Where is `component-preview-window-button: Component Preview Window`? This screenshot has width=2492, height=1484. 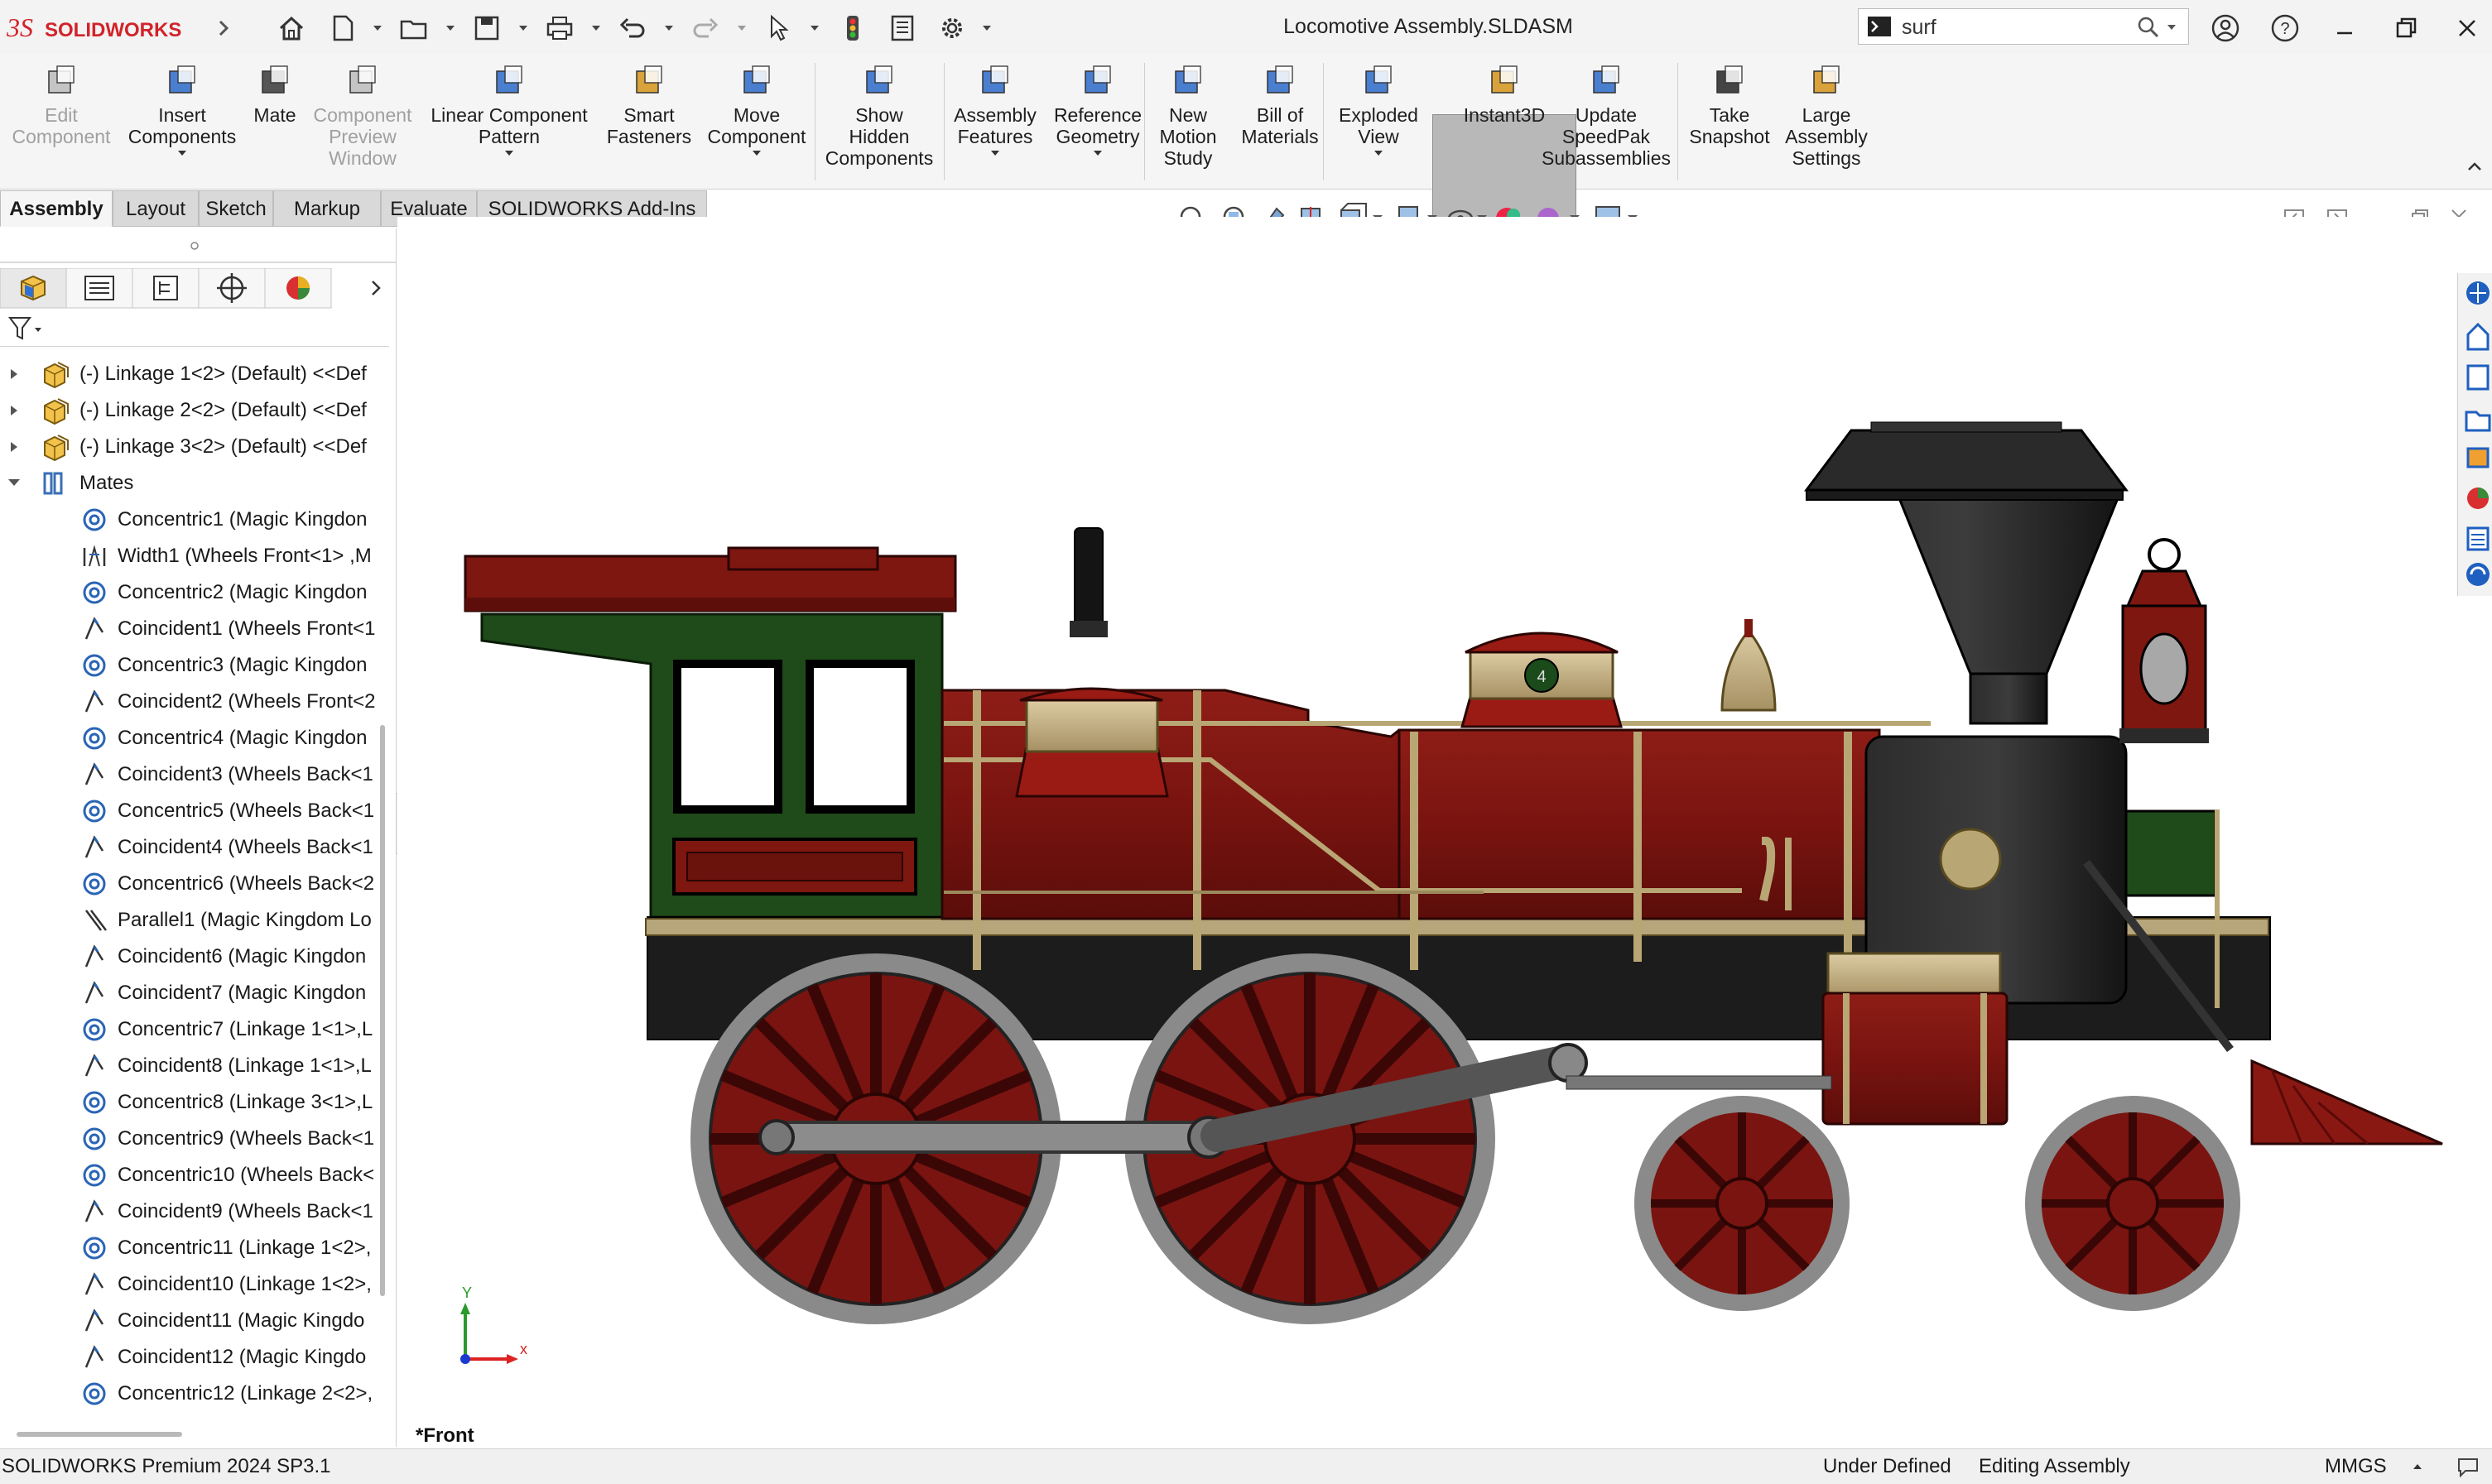 component-preview-window-button: Component Preview Window is located at coordinates (362, 116).